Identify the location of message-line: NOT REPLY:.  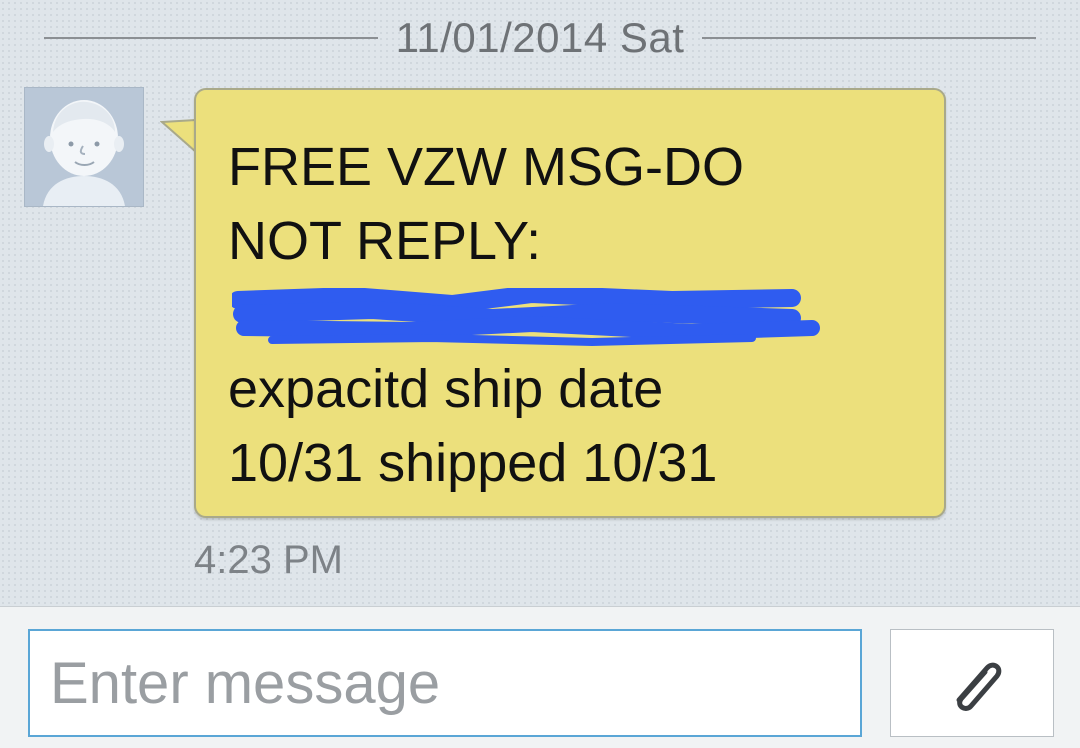
(385, 241).